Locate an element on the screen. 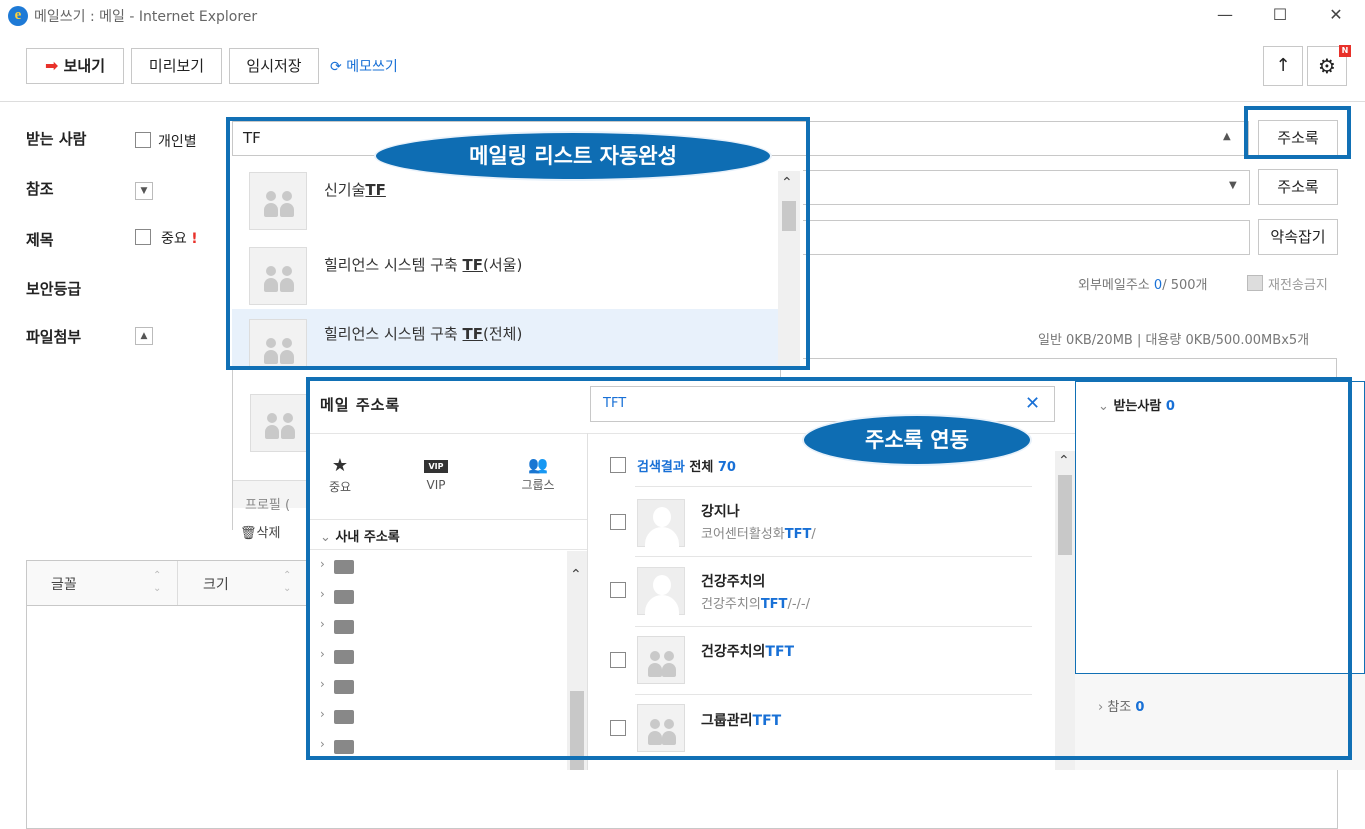 This screenshot has height=829, width=1365. attach-table-header is located at coordinates (1058, 368).